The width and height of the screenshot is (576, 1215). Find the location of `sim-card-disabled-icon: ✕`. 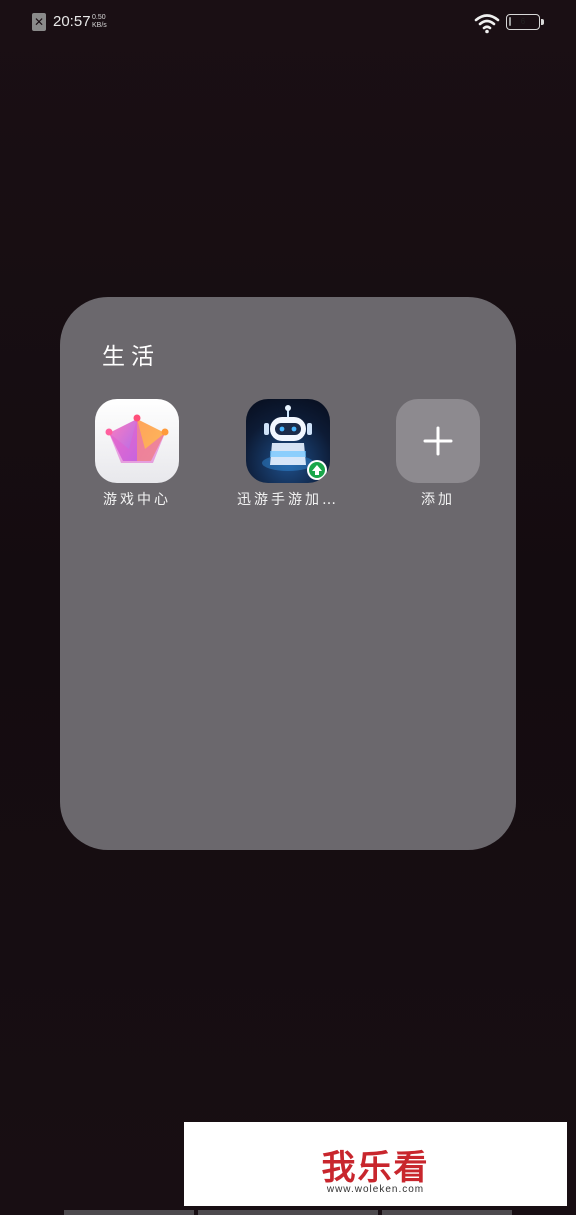

sim-card-disabled-icon: ✕ is located at coordinates (39, 22).